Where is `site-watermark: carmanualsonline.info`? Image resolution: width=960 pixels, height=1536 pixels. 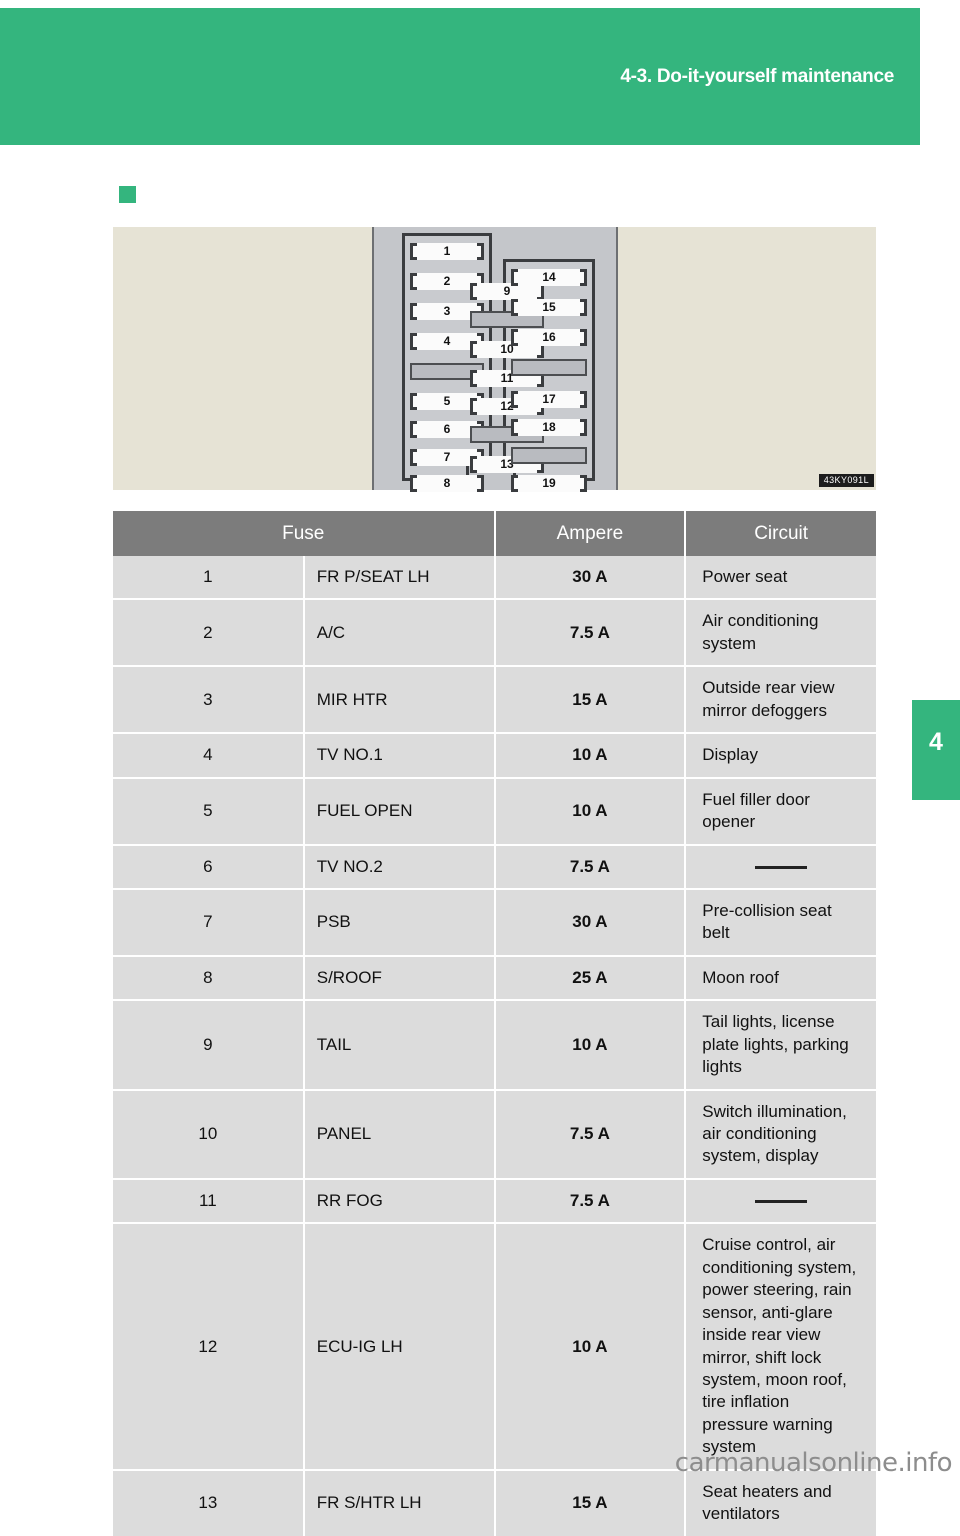
site-watermark: carmanualsonline.info is located at coordinates (813, 1463).